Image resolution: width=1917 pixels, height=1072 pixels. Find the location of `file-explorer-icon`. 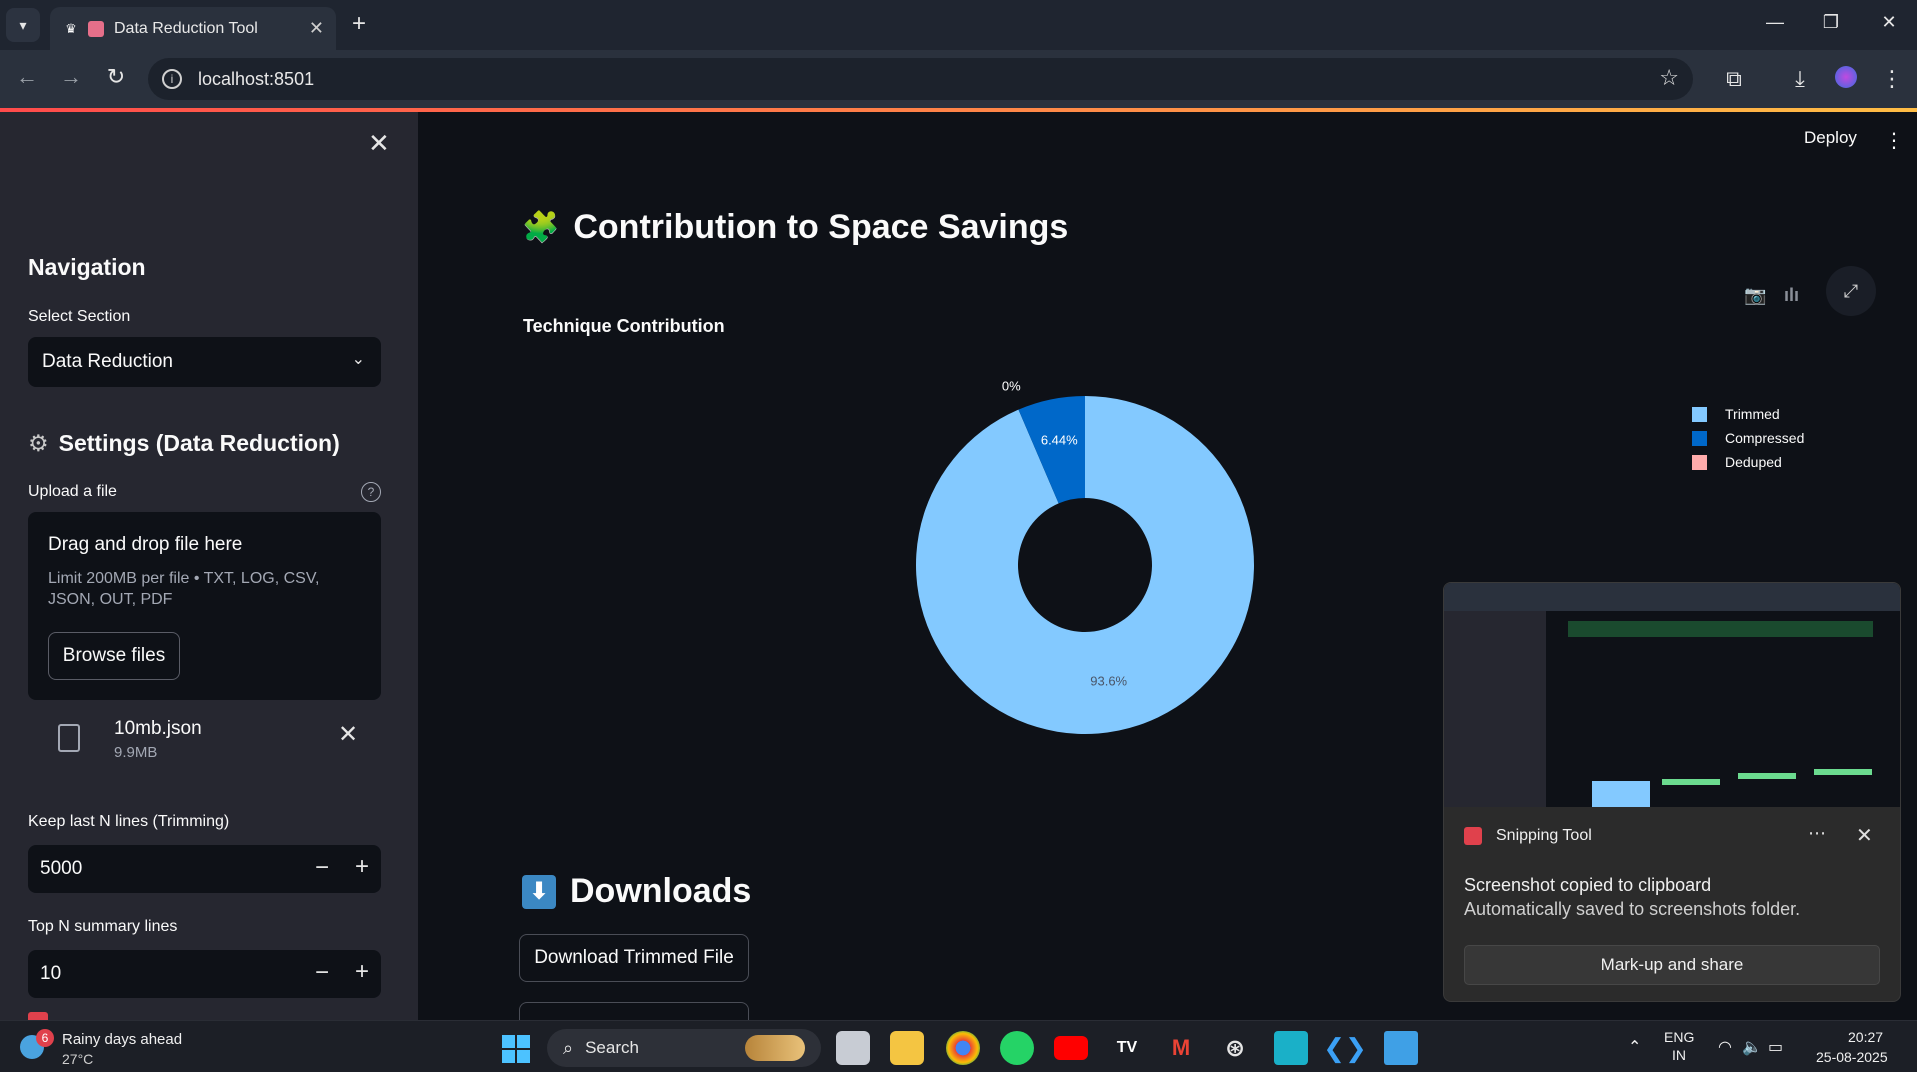

file-explorer-icon is located at coordinates (907, 1048).